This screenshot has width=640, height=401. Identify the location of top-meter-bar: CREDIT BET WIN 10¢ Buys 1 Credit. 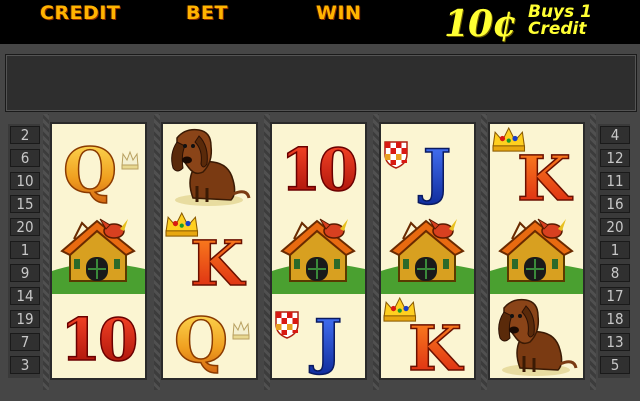
(320, 24).